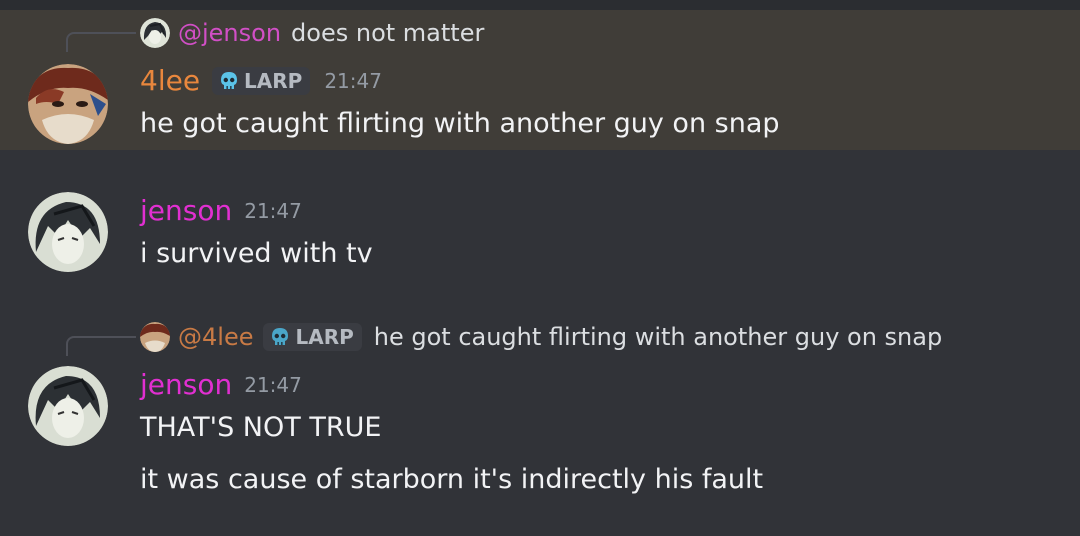  I want to click on message-header: 4lee LARP 21:47, so click(261, 80).